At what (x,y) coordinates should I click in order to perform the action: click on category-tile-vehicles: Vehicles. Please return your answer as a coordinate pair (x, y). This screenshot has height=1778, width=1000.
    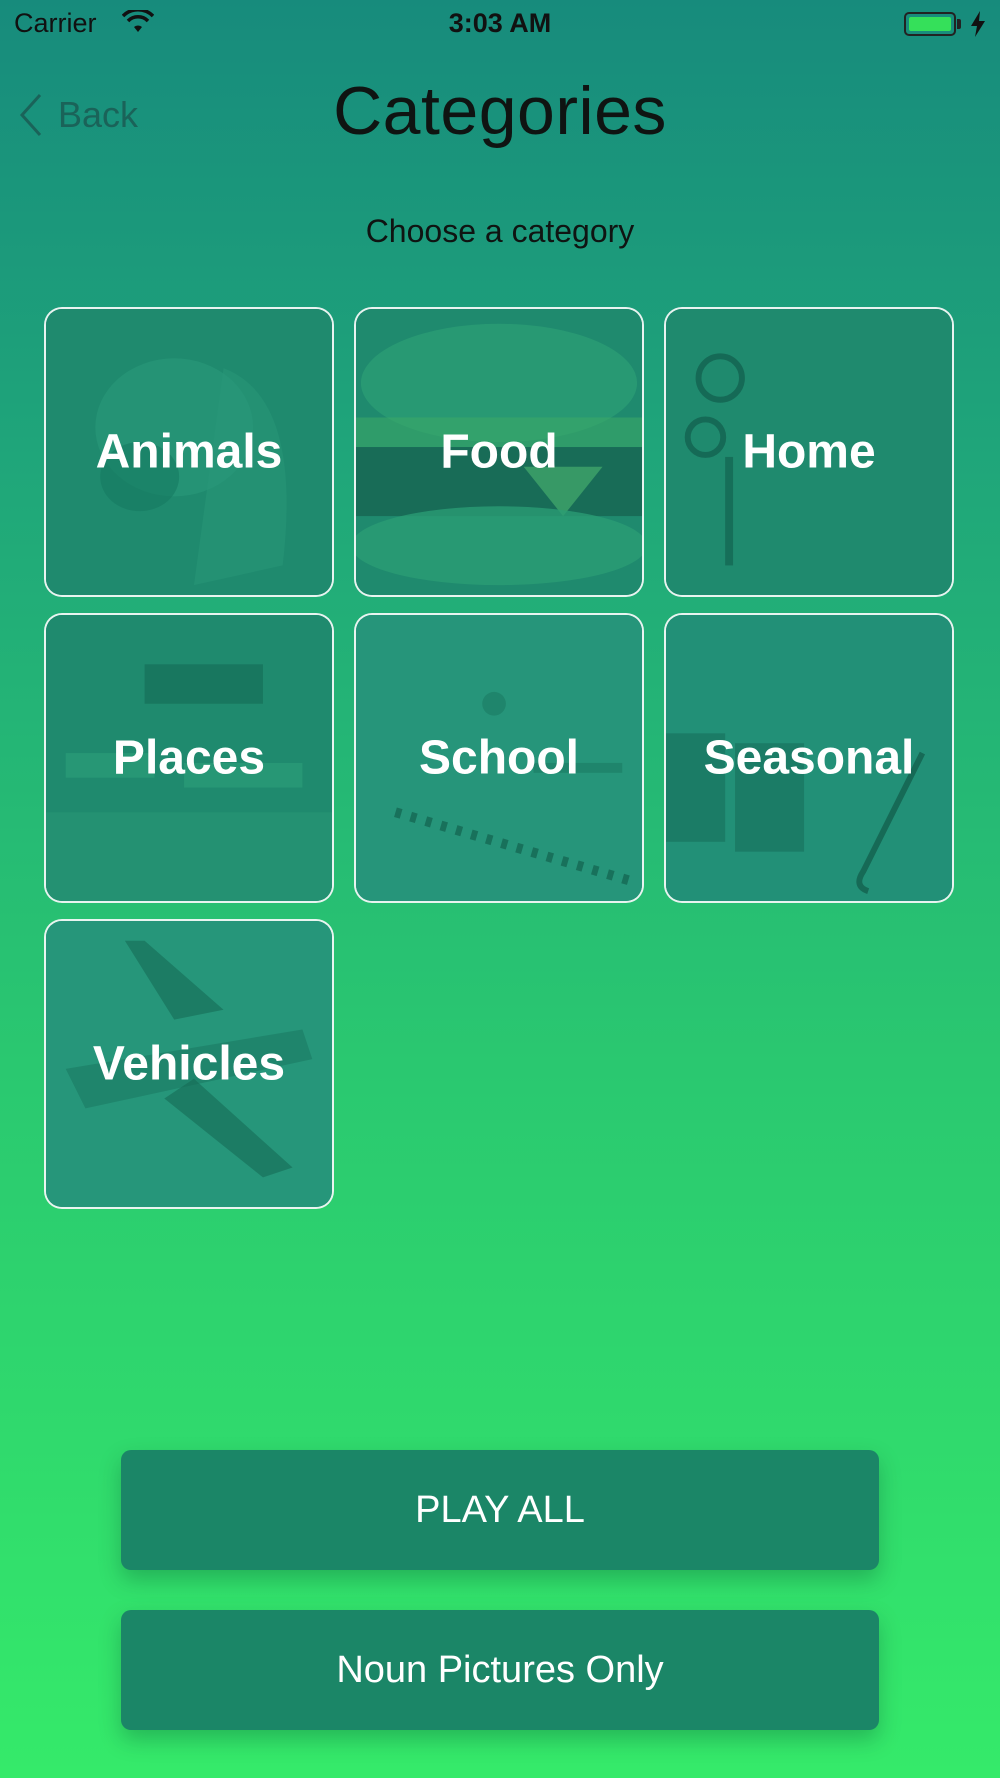
    Looking at the image, I should click on (189, 1064).